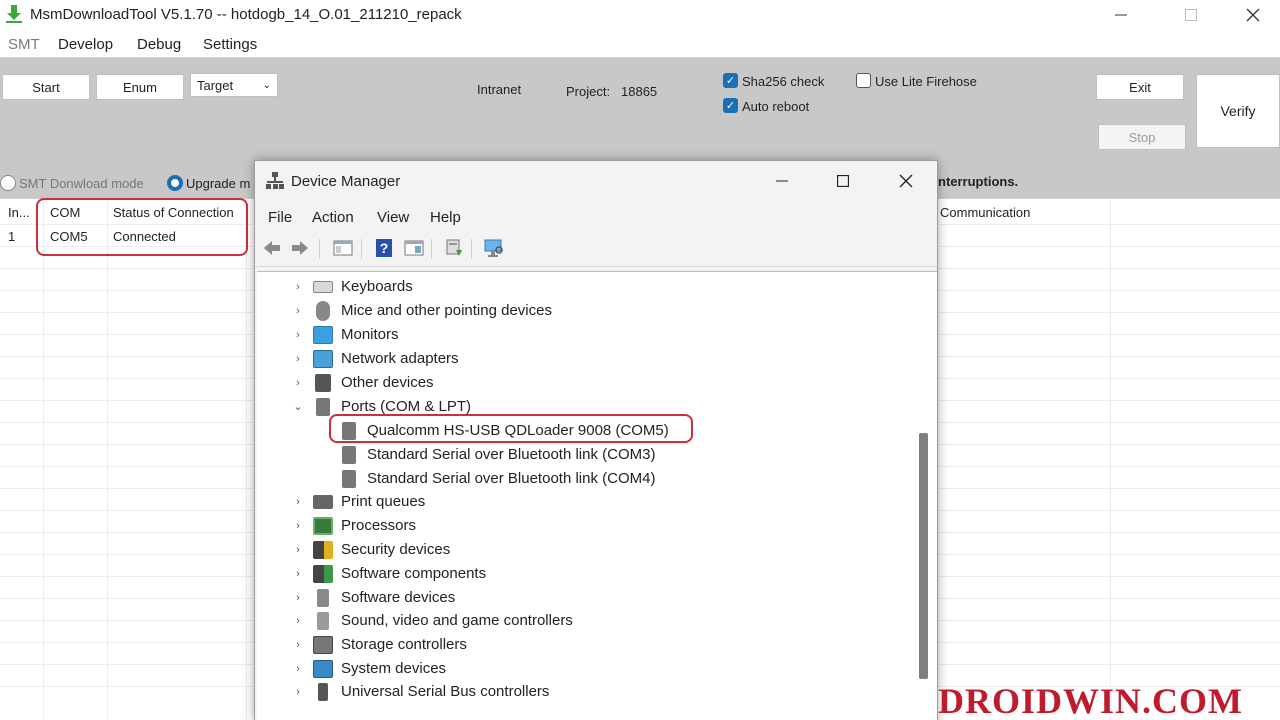  Describe the element at coordinates (421, 310) in the screenshot. I see `tree-item-mice: › Mice and other pointing devices` at that location.